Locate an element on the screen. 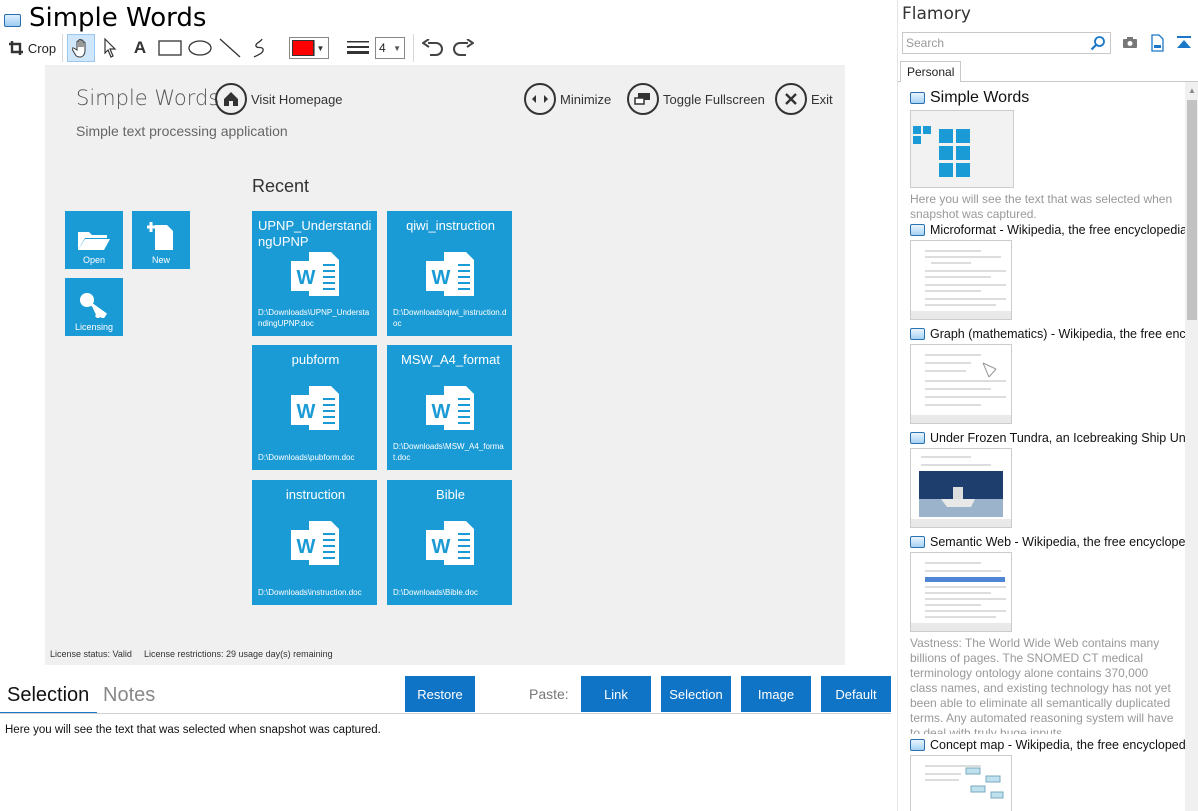 The width and height of the screenshot is (1198, 811). home-icon is located at coordinates (231, 99).